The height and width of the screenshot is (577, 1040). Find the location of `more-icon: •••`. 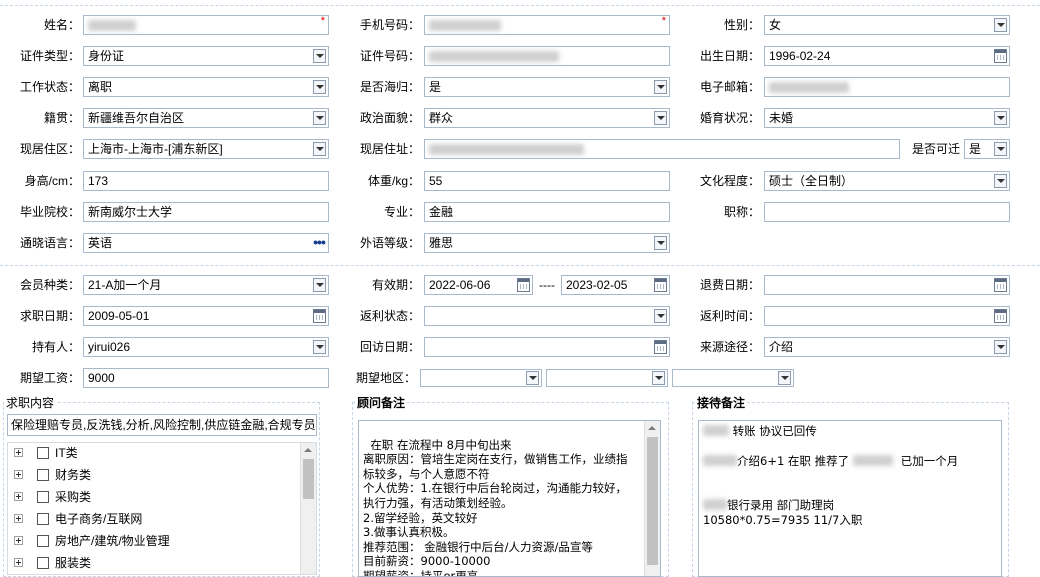

more-icon: ••• is located at coordinates (319, 242).